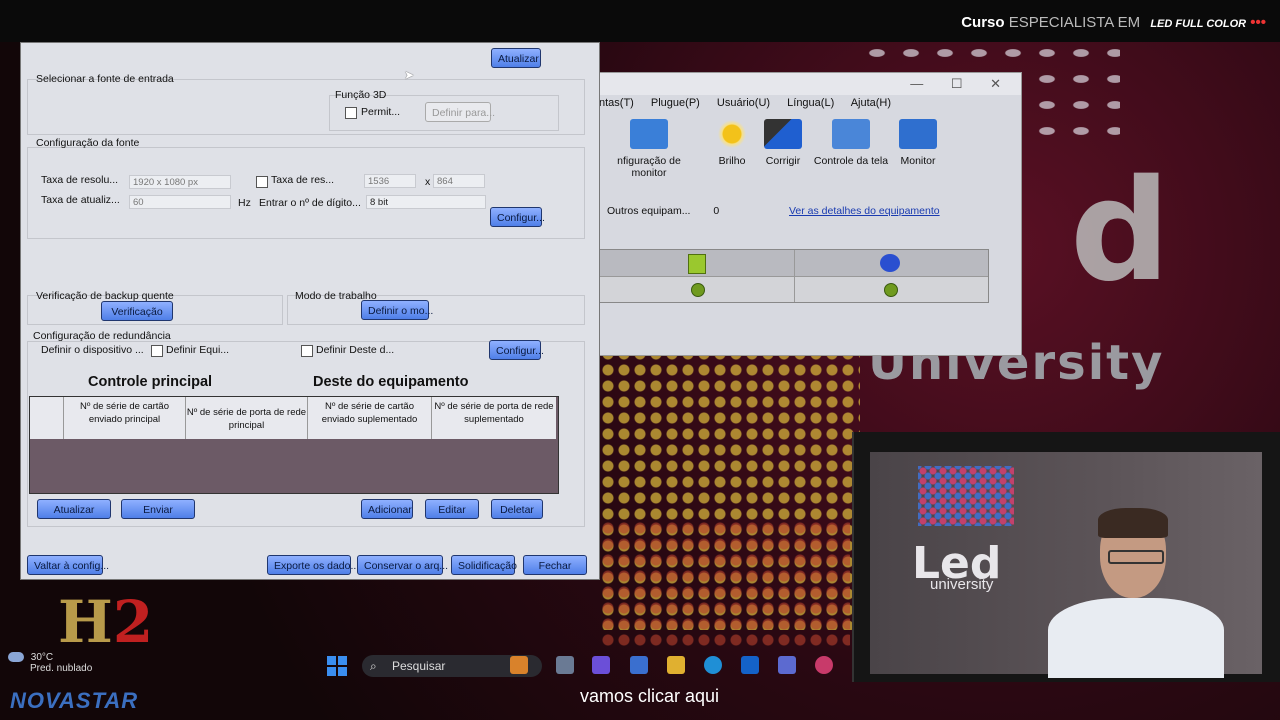 This screenshot has height=720, width=1280. Describe the element at coordinates (676, 665) in the screenshot. I see `folder-icon` at that location.